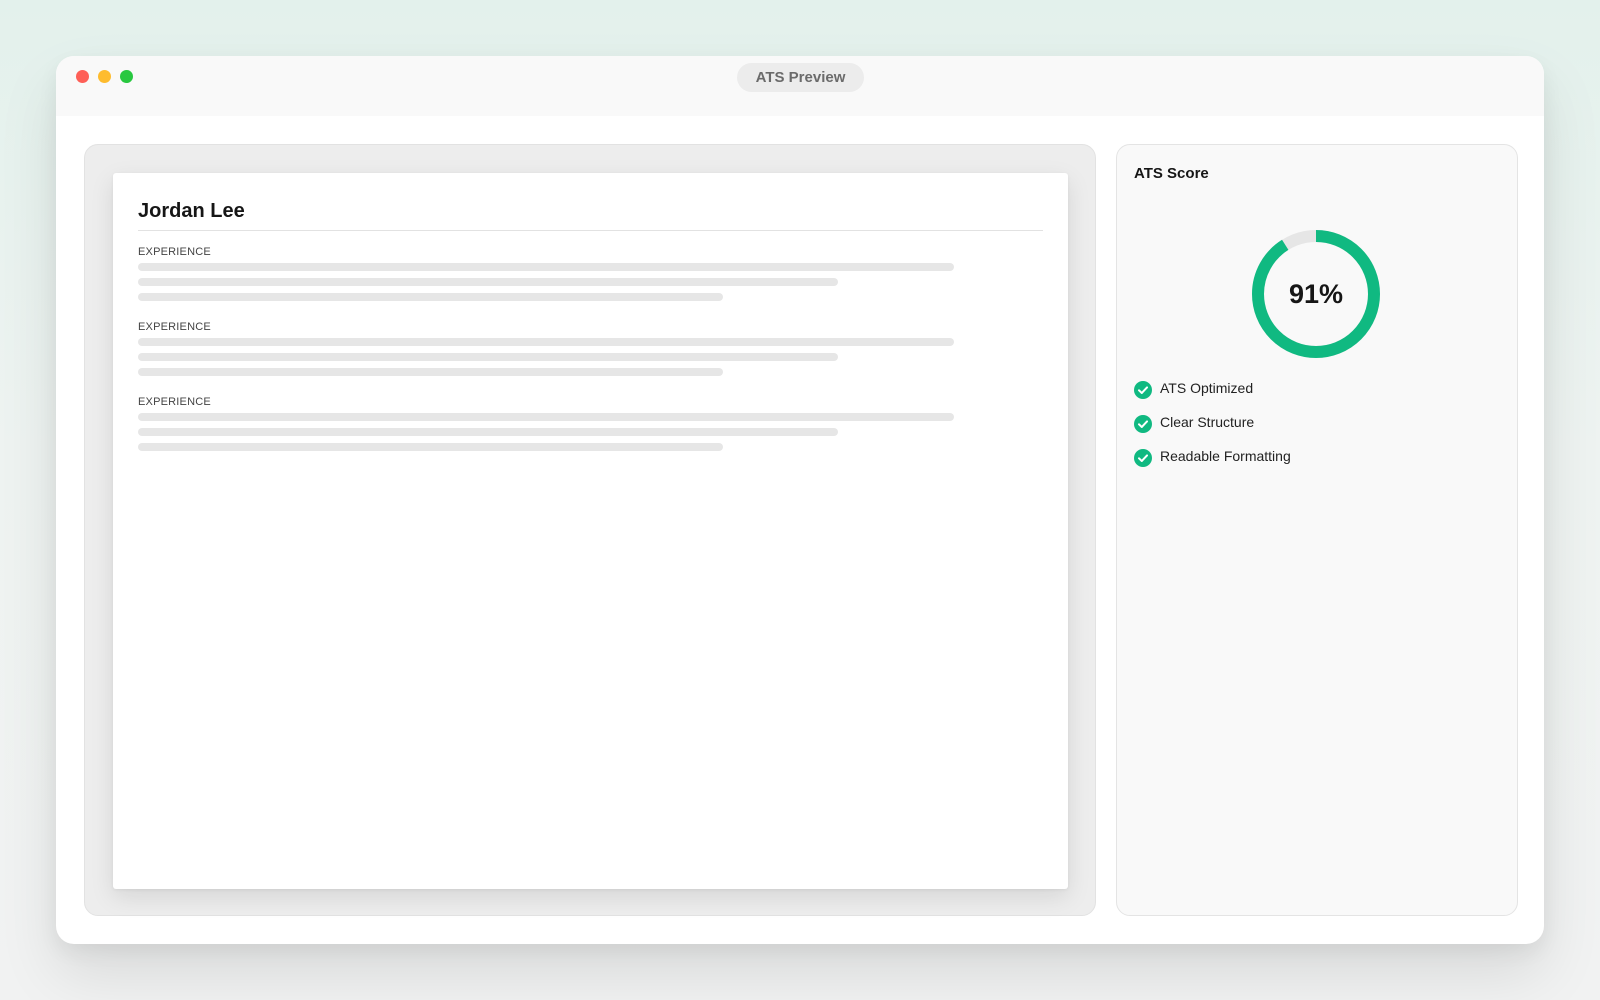  I want to click on check-item: Clear Structure, so click(1284, 423).